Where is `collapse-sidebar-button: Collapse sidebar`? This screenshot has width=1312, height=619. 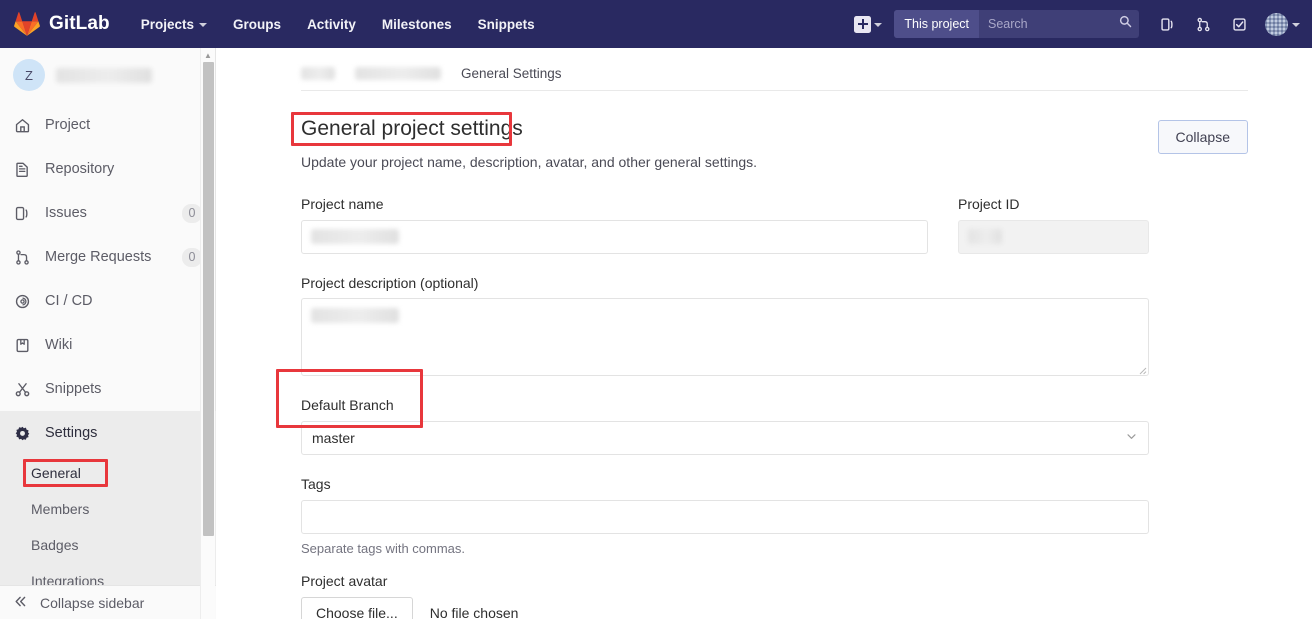 collapse-sidebar-button: Collapse sidebar is located at coordinates (108, 602).